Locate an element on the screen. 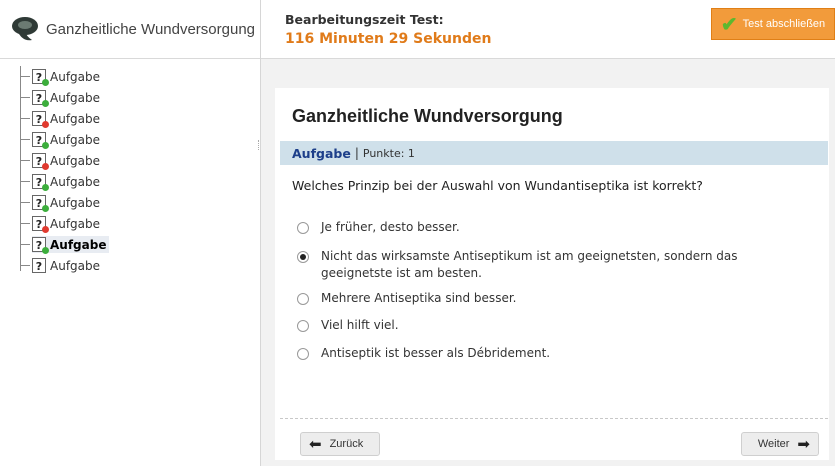 This screenshot has height=466, width=835. sidebar-item-2: ? Aufgabe is located at coordinates (134, 97).